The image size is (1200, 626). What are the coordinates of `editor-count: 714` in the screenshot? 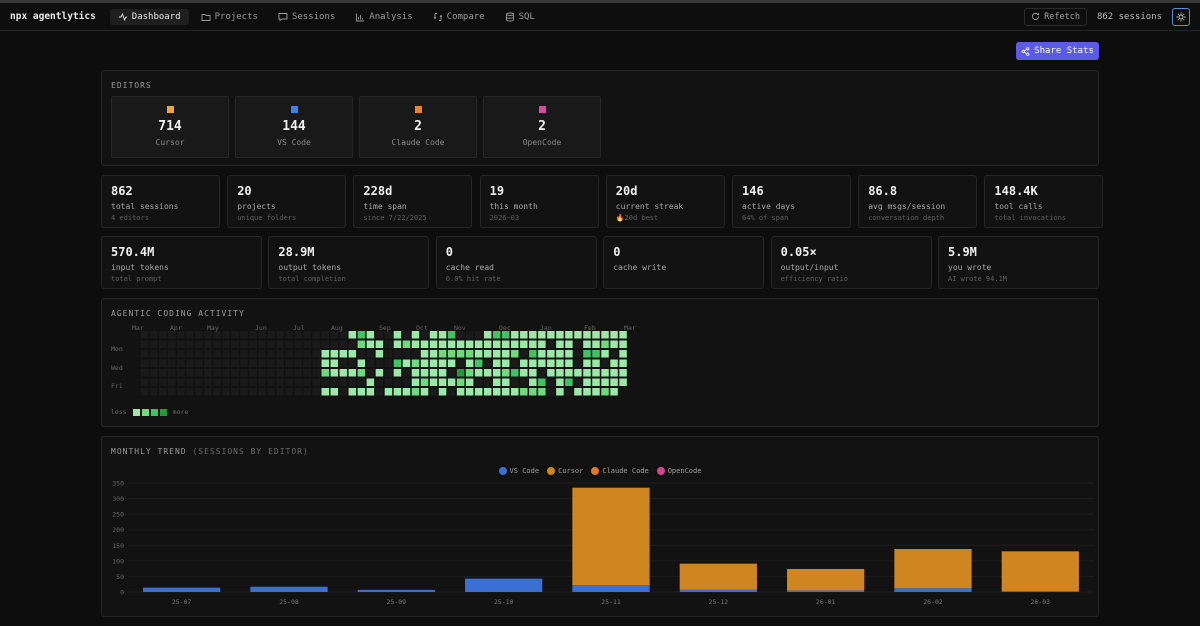 It's located at (170, 126).